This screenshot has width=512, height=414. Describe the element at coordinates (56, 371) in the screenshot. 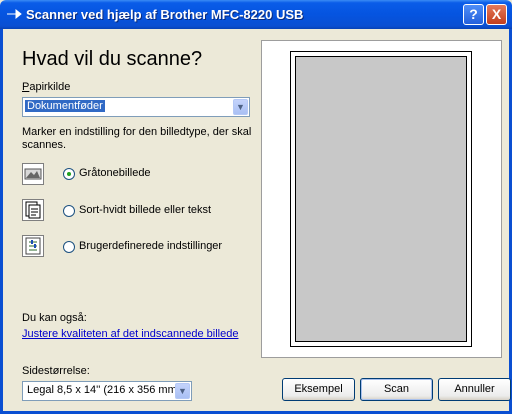

I see `page-size-label: Sidestørrelse:` at that location.